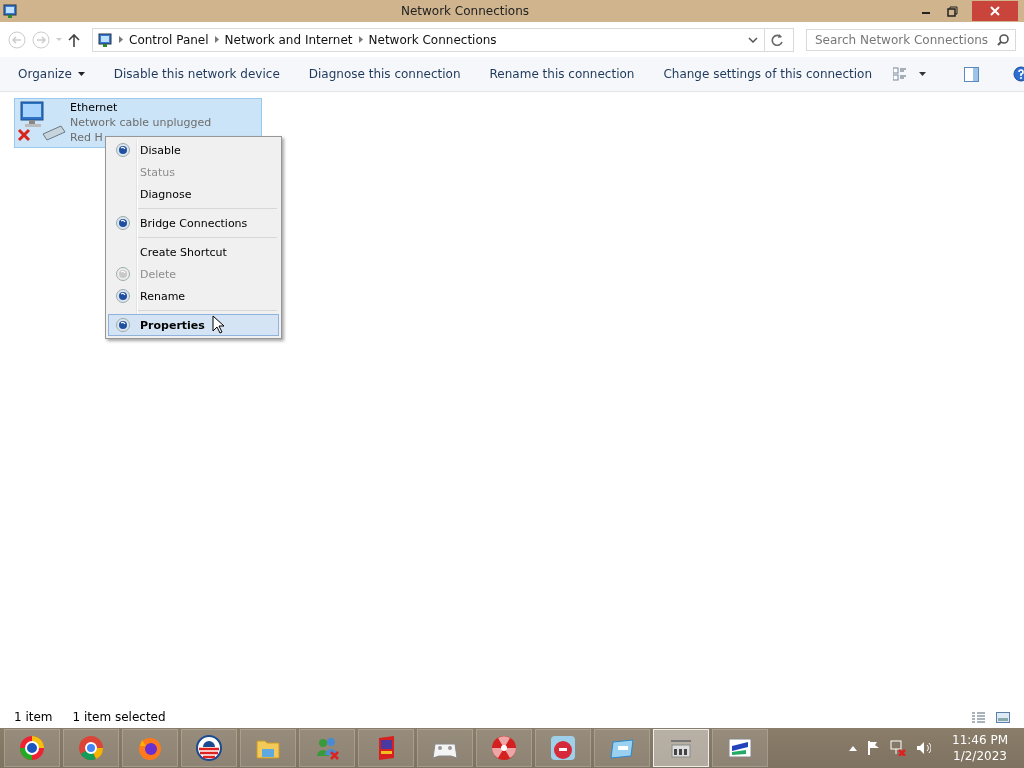  I want to click on breadcrumb-item: Network and Internet, so click(288, 39).